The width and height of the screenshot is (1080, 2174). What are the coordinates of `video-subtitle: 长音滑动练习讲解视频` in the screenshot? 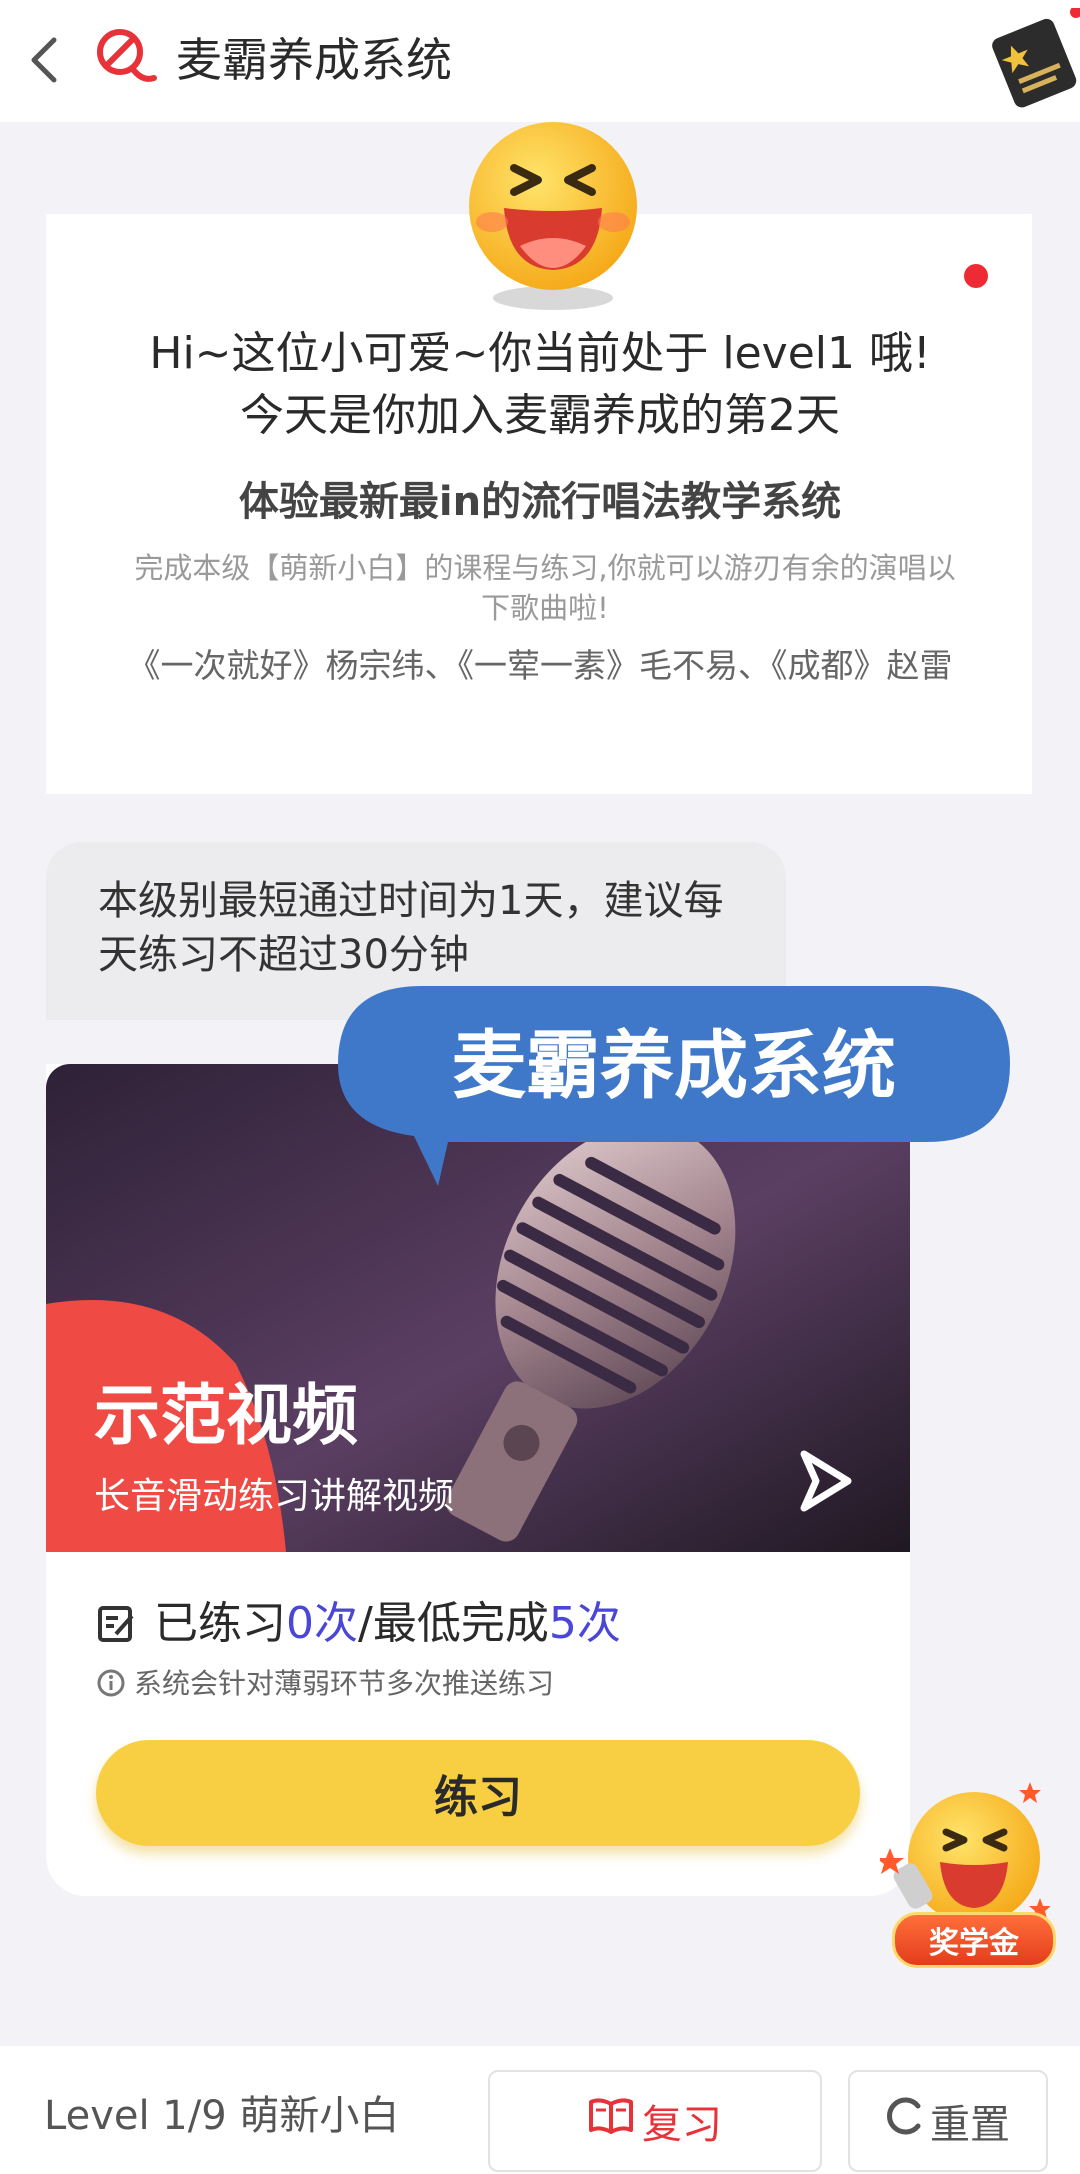 It's located at (274, 1496).